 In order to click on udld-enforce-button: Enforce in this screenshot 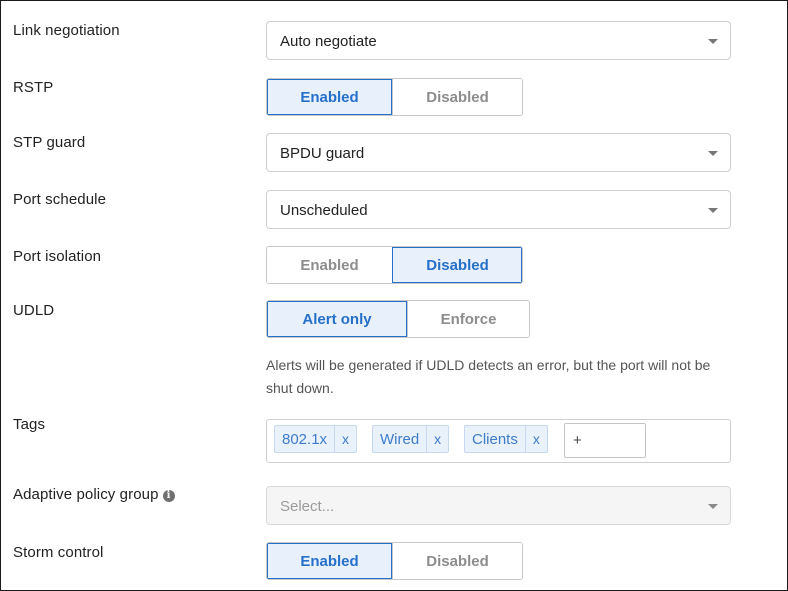, I will do `click(468, 319)`.